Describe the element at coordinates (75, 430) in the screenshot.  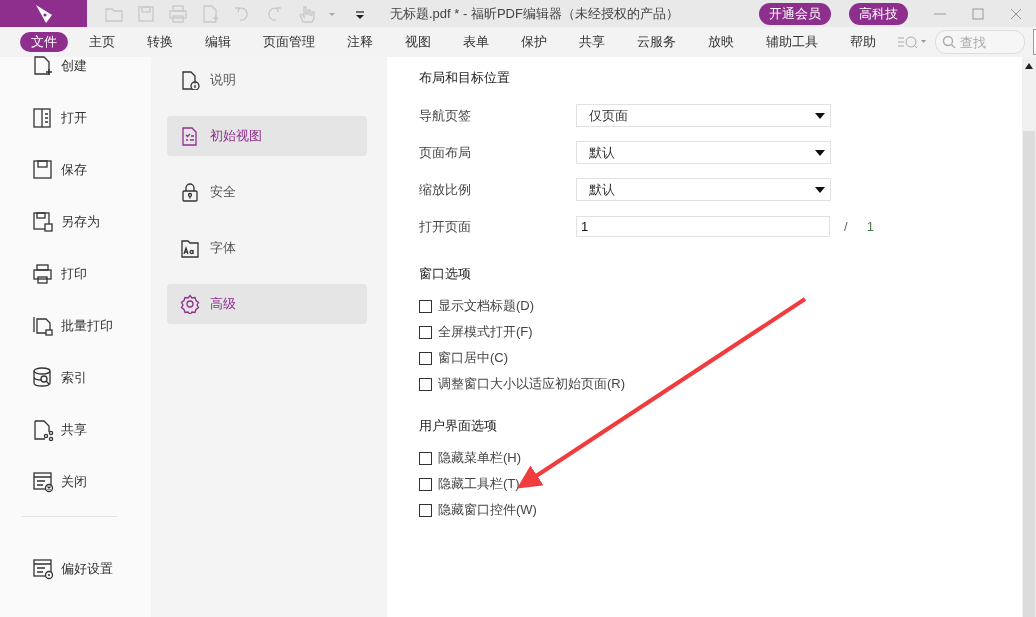
I see `sidebar-item: 共享` at that location.